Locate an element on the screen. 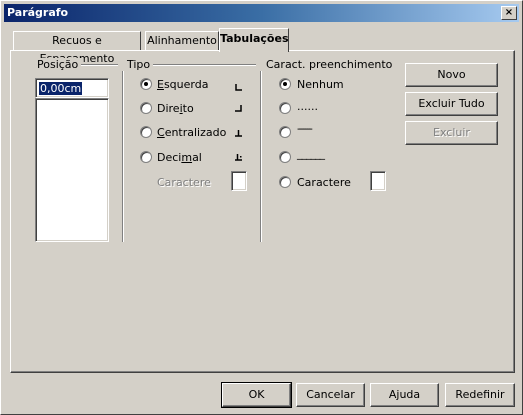 This screenshot has height=415, width=523. type-group-separator is located at coordinates (123, 156).